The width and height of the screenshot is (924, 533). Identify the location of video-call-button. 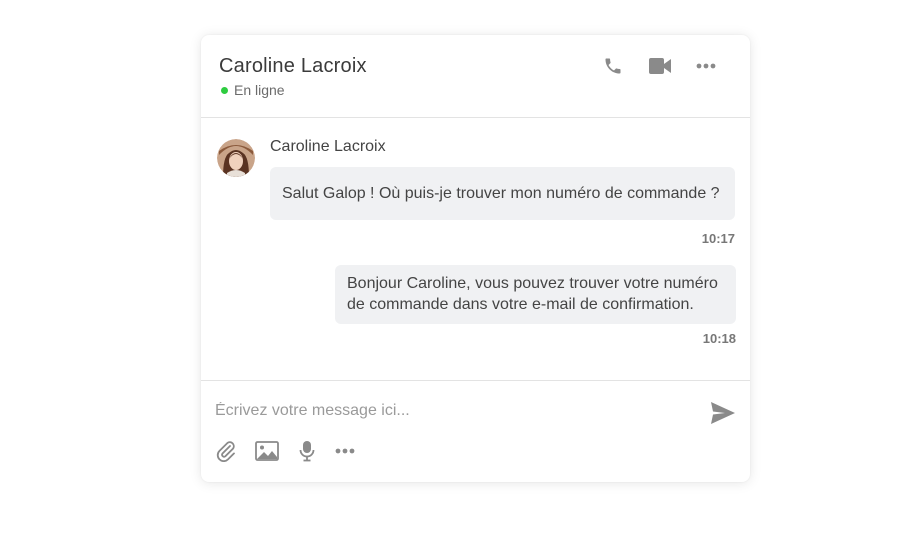
(660, 66).